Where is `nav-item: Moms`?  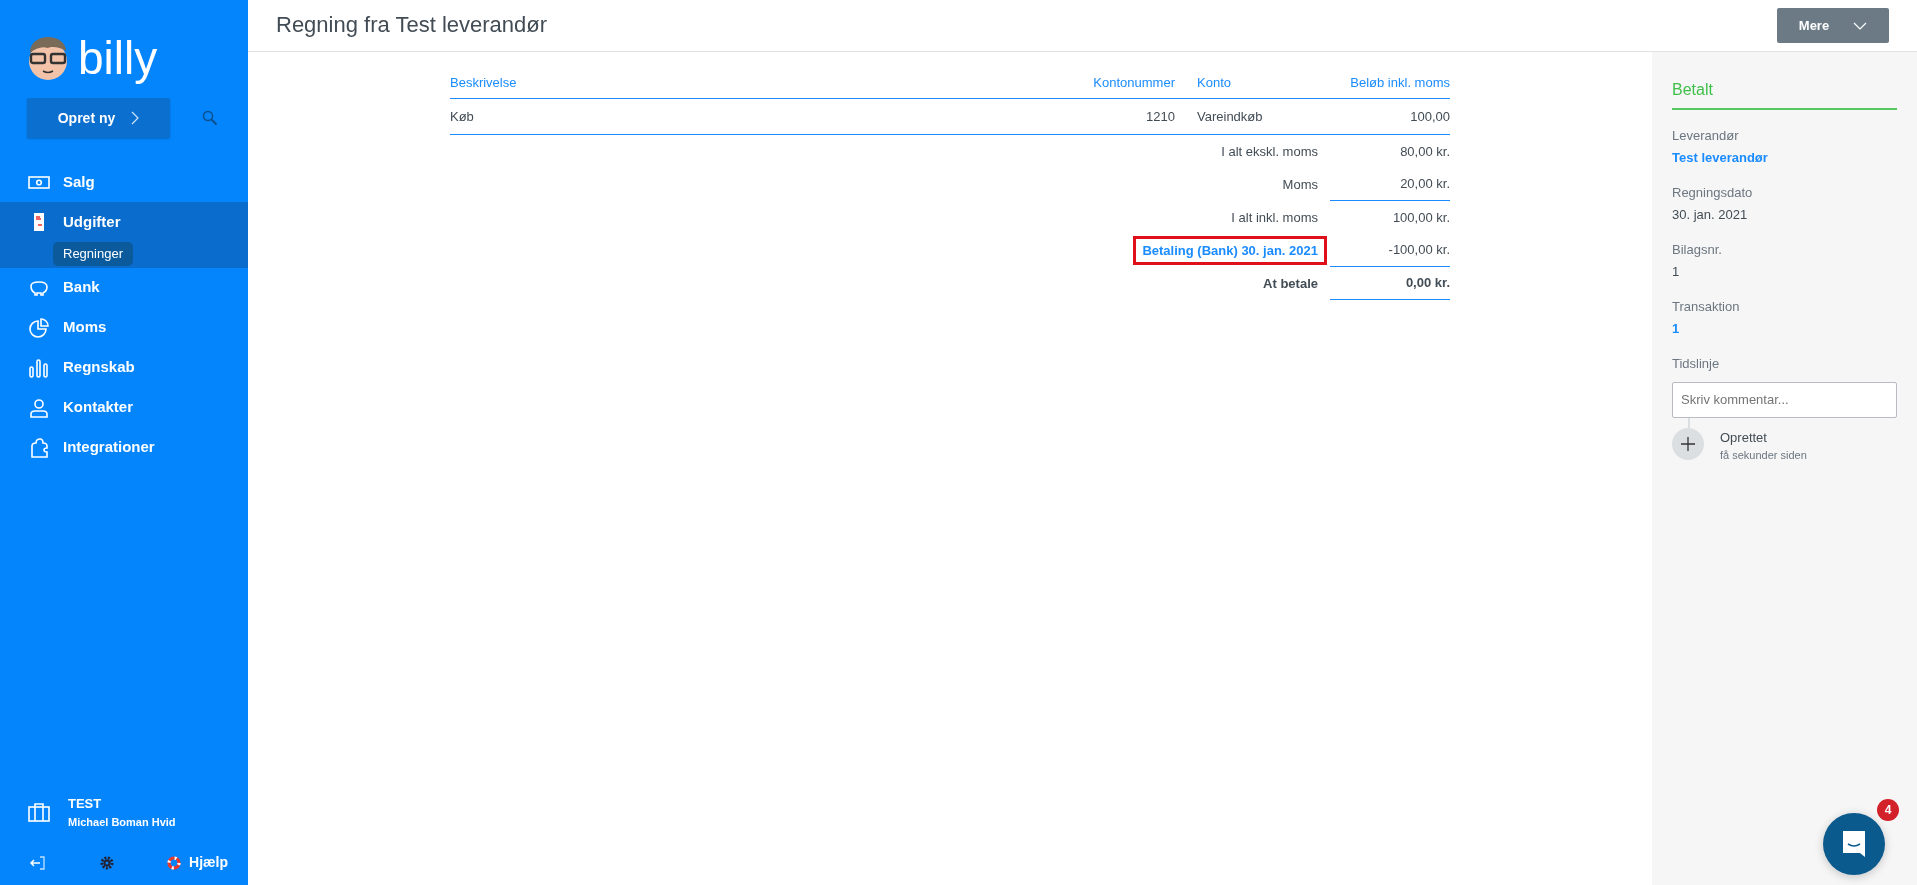
nav-item: Moms is located at coordinates (124, 327).